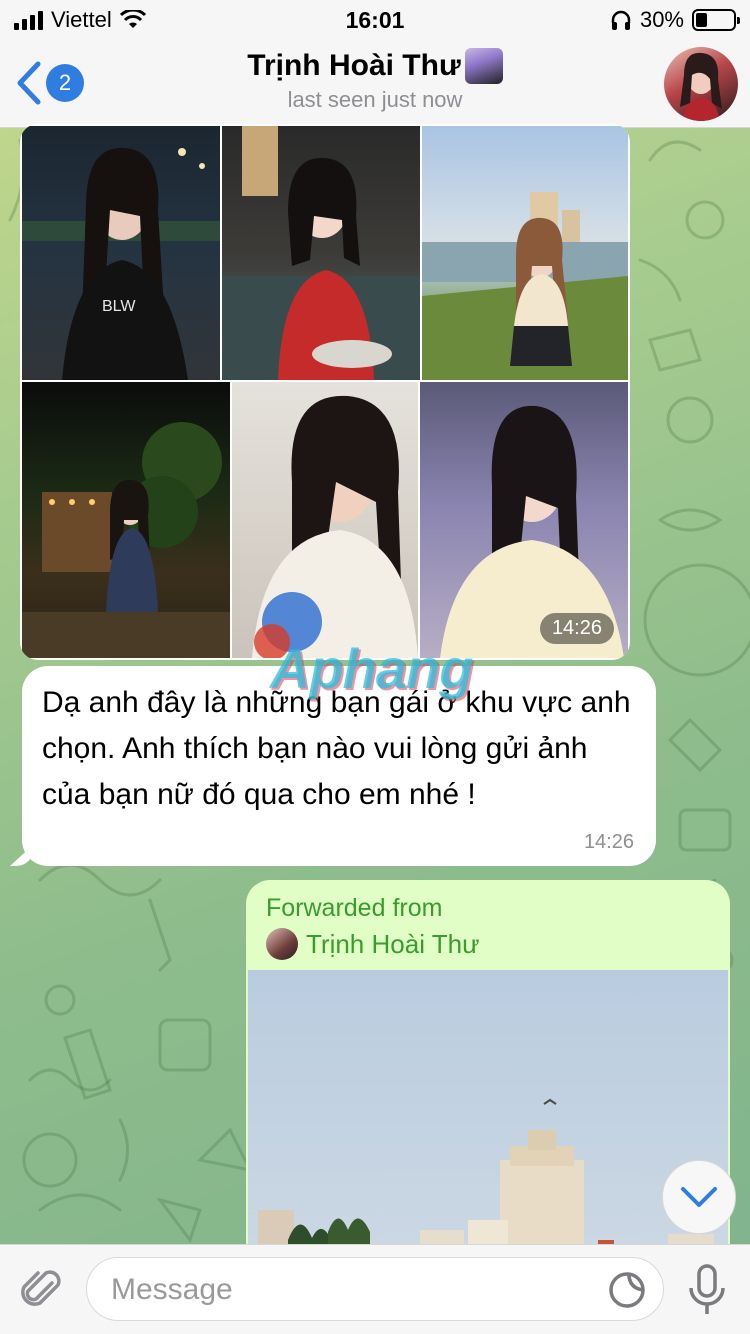  I want to click on album-photo-1: BLW, so click(121, 253).